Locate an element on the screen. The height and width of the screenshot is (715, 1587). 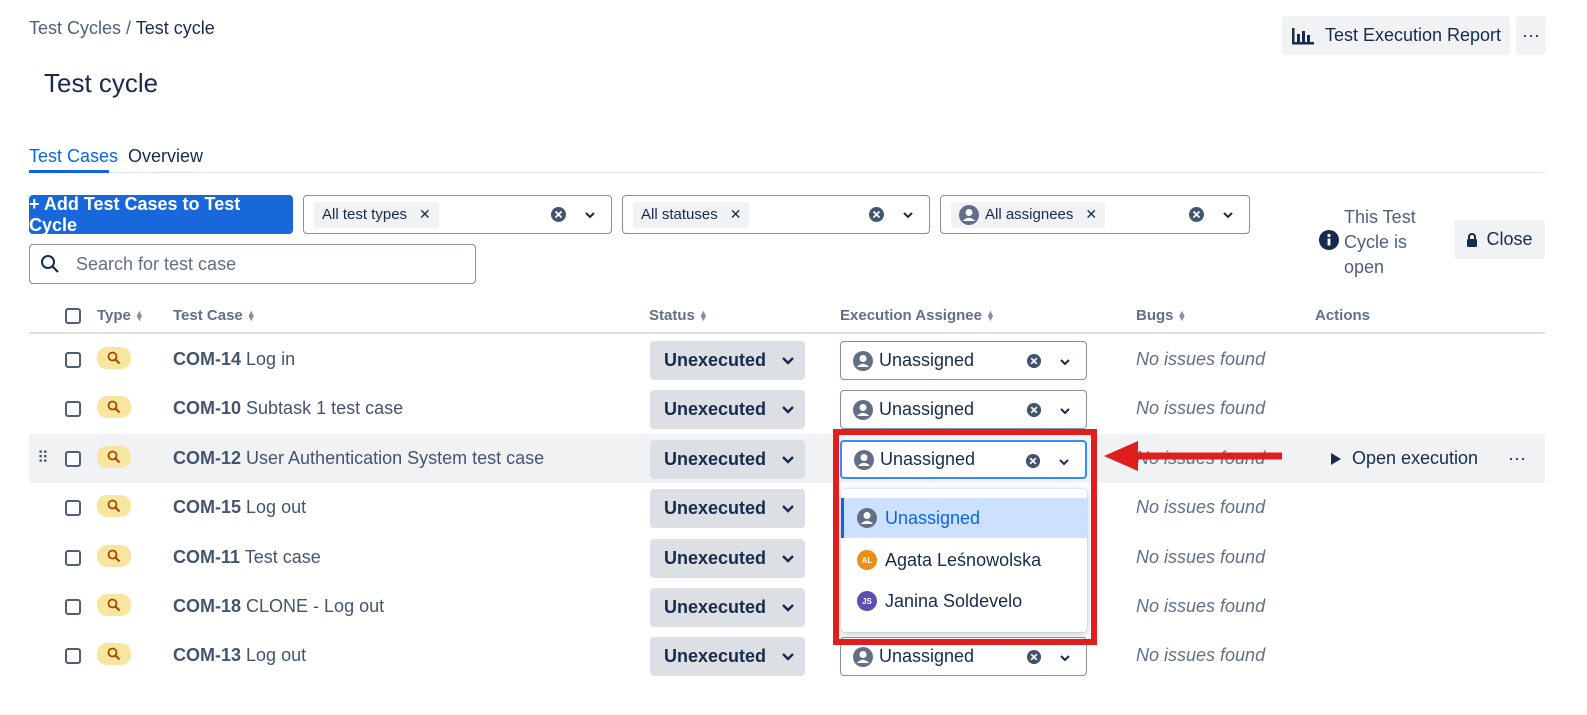
drag-handle-icon: ⠿ is located at coordinates (43, 458).